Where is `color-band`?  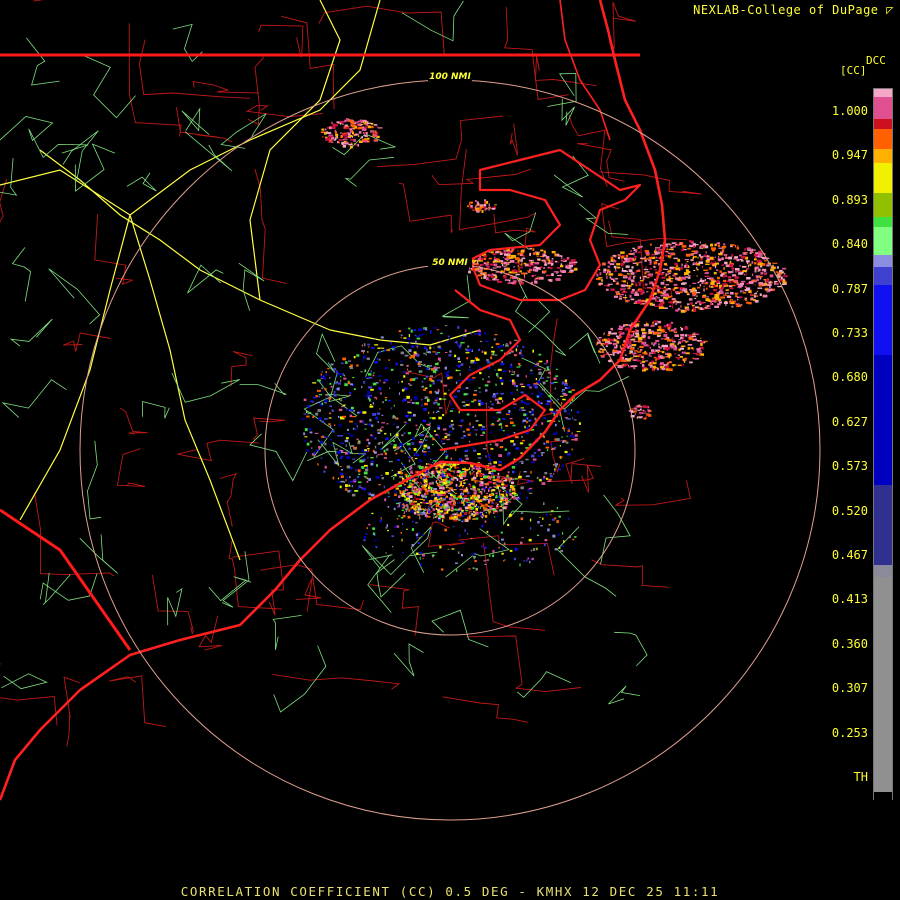 color-band is located at coordinates (883, 261).